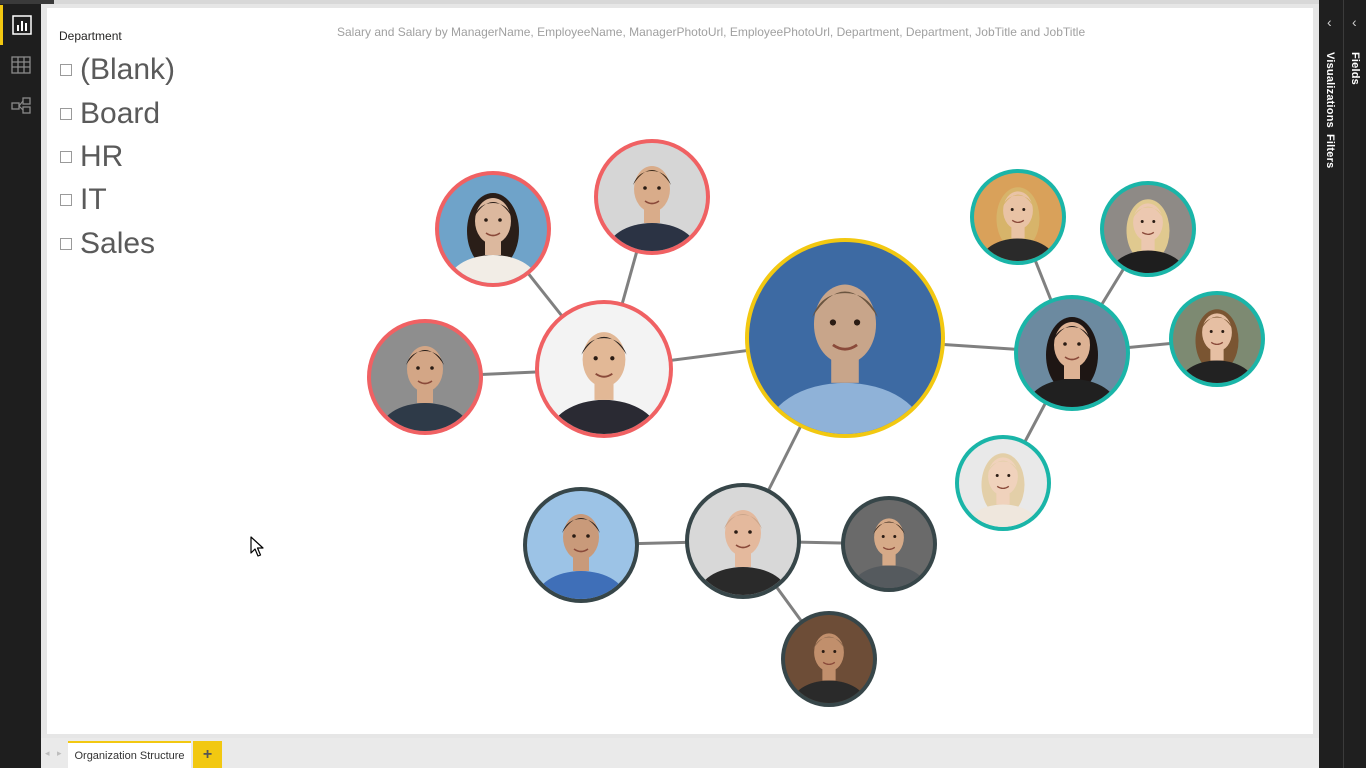 Image resolution: width=1366 pixels, height=768 pixels. What do you see at coordinates (1330, 151) in the screenshot?
I see `filters-pane-toggle: Filters` at bounding box center [1330, 151].